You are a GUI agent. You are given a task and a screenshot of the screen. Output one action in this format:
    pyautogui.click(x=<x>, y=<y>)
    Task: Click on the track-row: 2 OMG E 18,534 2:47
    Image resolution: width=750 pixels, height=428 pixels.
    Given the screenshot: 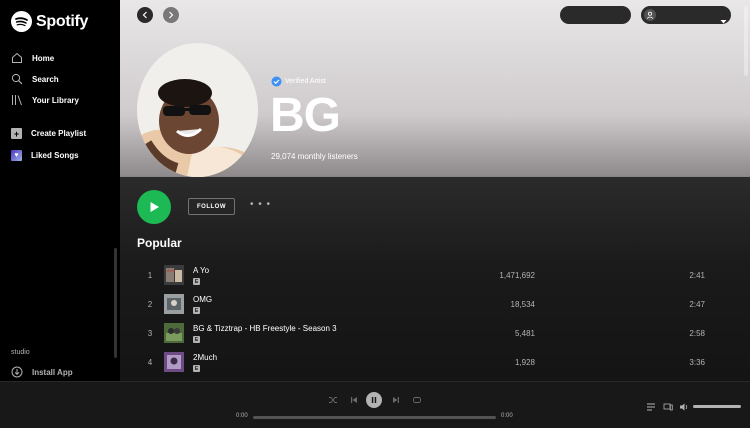 What is the action you would take?
    pyautogui.click(x=437, y=305)
    